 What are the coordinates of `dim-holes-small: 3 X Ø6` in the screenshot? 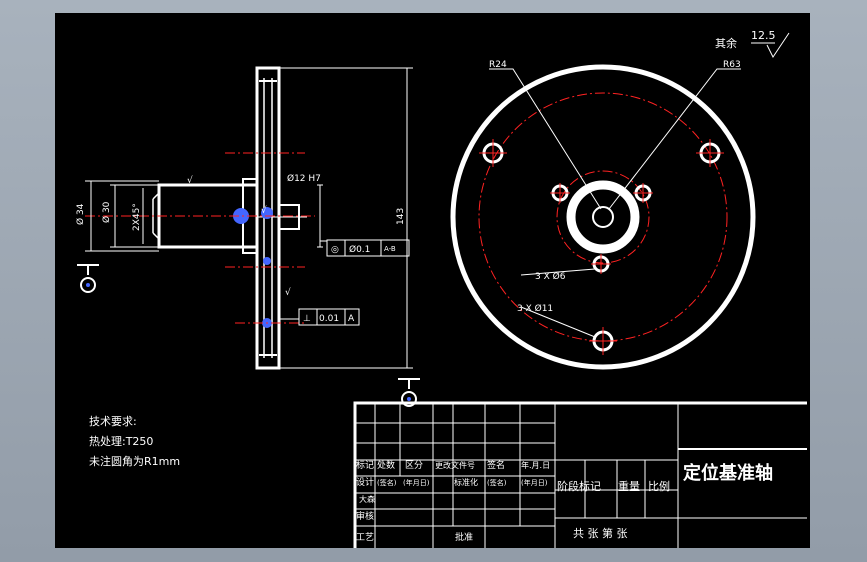 It's located at (550, 276).